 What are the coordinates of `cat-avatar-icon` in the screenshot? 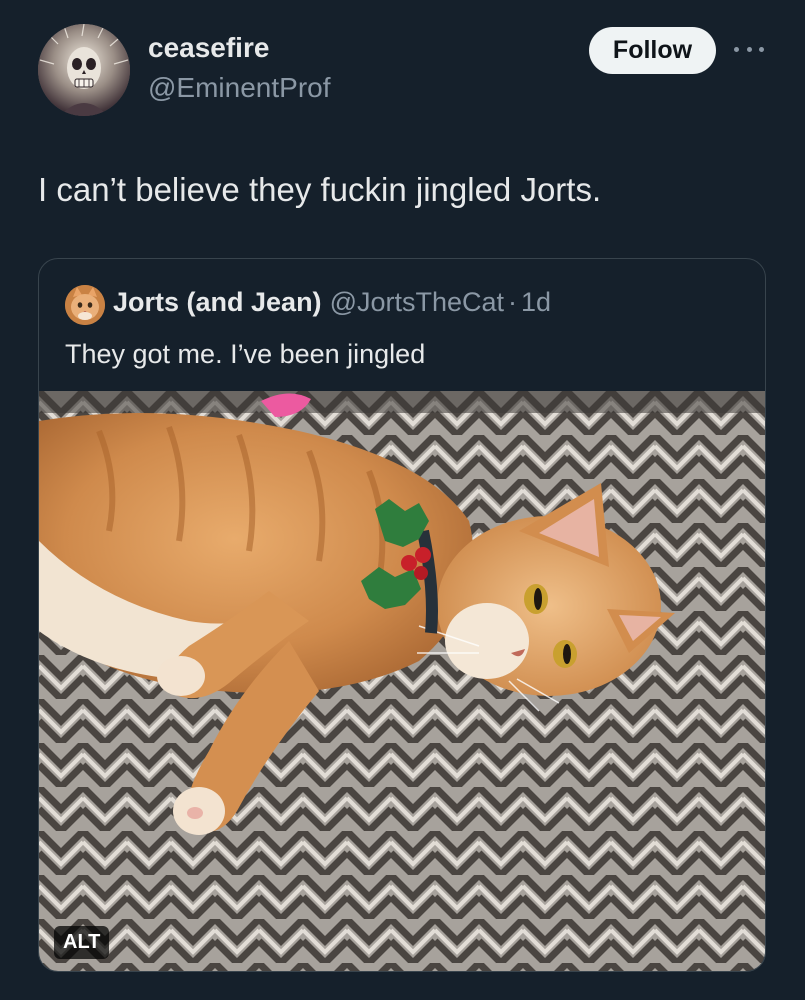 It's located at (85, 305).